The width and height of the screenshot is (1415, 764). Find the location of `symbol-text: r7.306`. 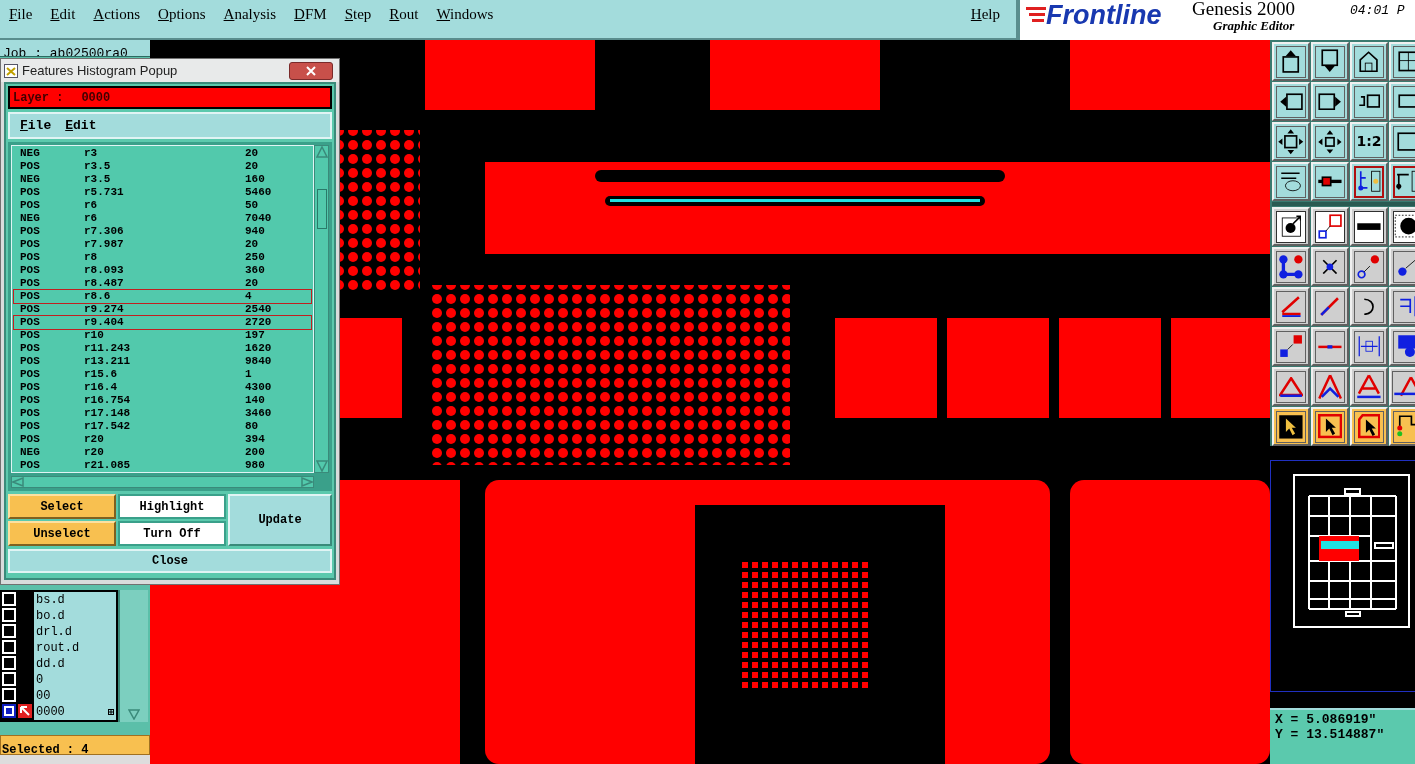

symbol-text: r7.306 is located at coordinates (104, 231).